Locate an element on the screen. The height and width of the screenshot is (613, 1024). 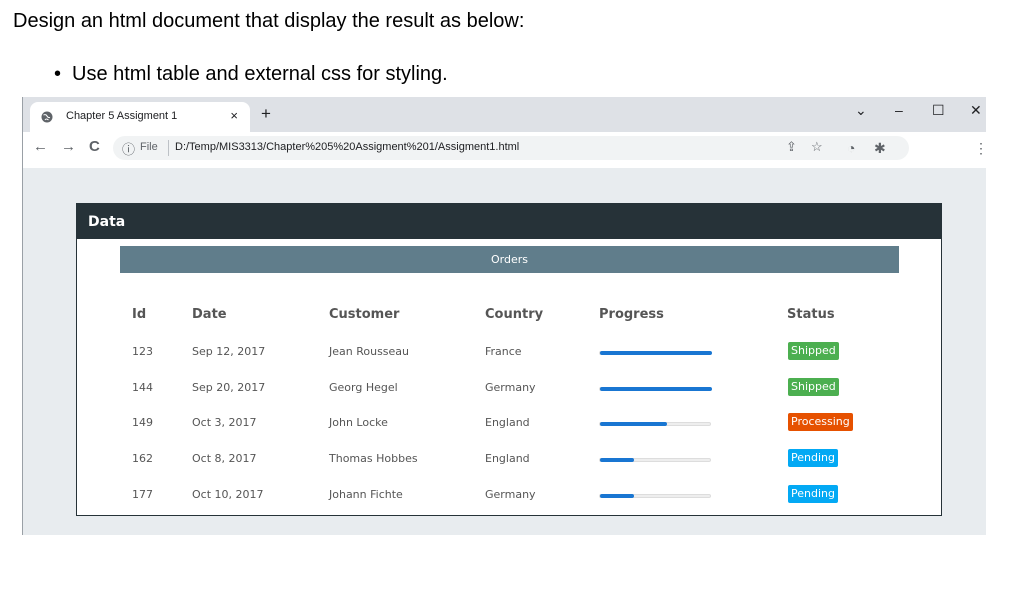
address-separator is located at coordinates (168, 148).